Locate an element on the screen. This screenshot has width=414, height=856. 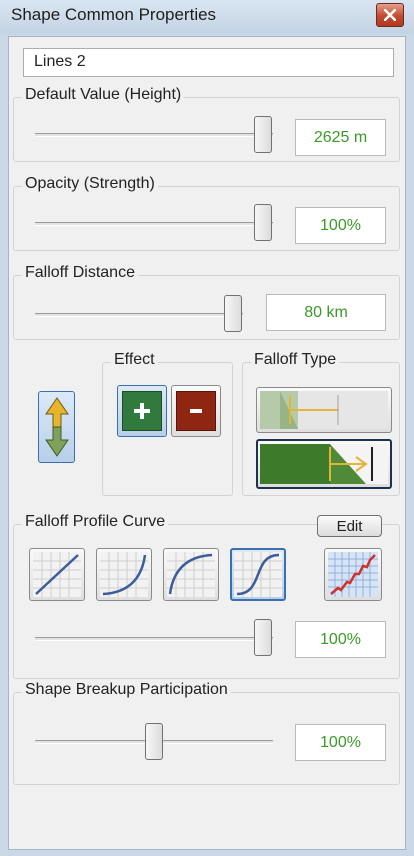
effect-add-button is located at coordinates (142, 411).